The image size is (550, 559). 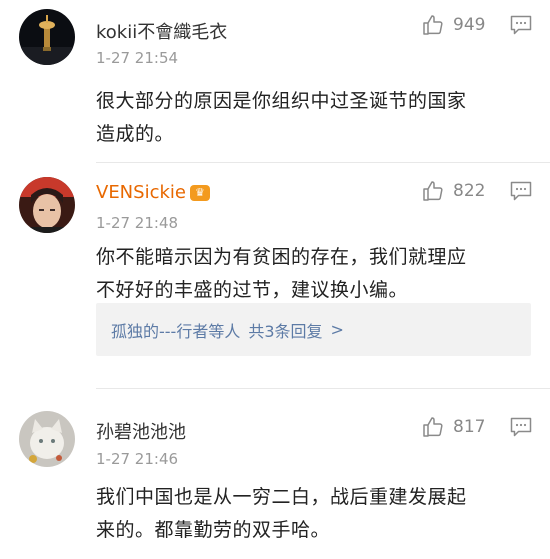 What do you see at coordinates (337, 329) in the screenshot?
I see `chevron-right-icon: >` at bounding box center [337, 329].